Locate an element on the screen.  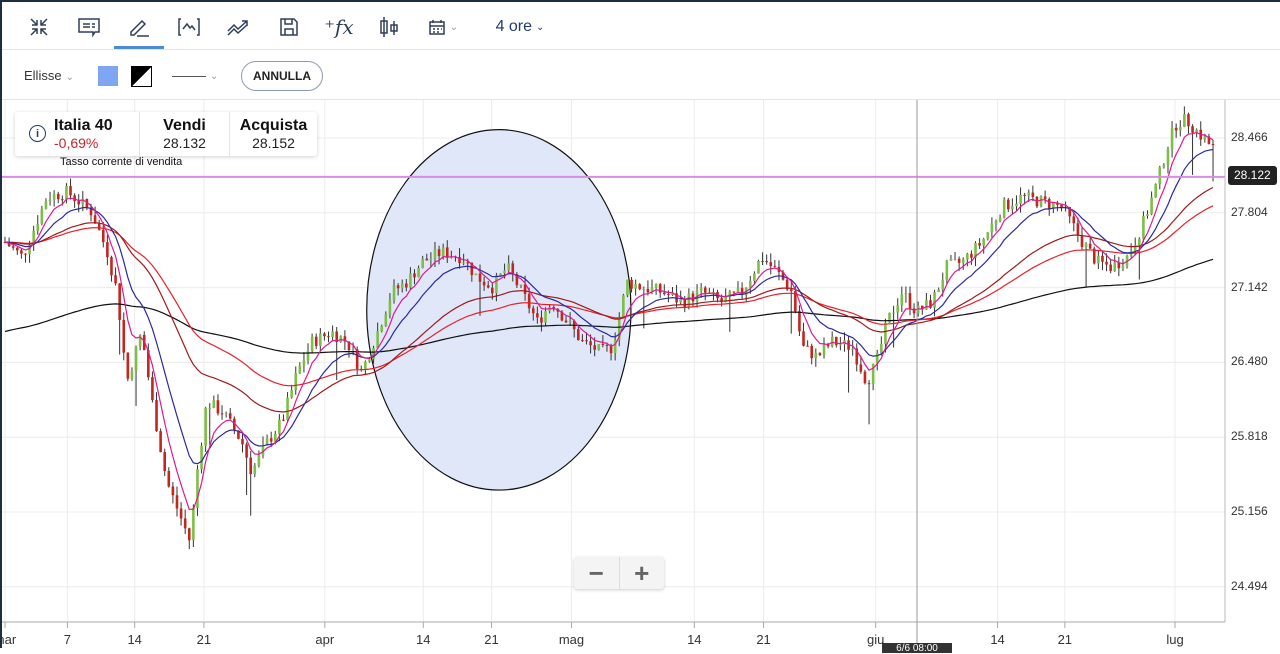
indicator-button is located at coordinates (189, 27).